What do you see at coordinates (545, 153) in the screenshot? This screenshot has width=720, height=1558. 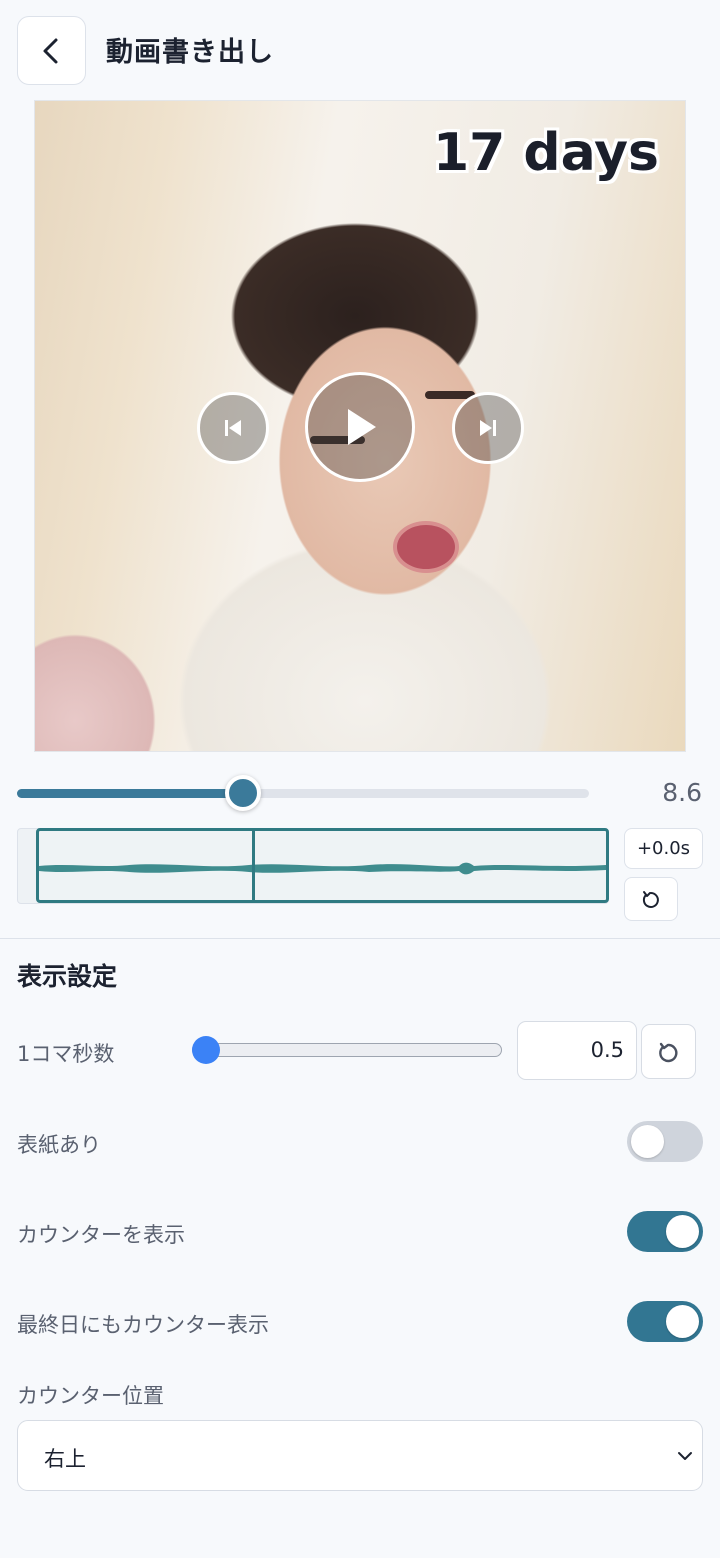 I see `counter-overlay: 17 days` at bounding box center [545, 153].